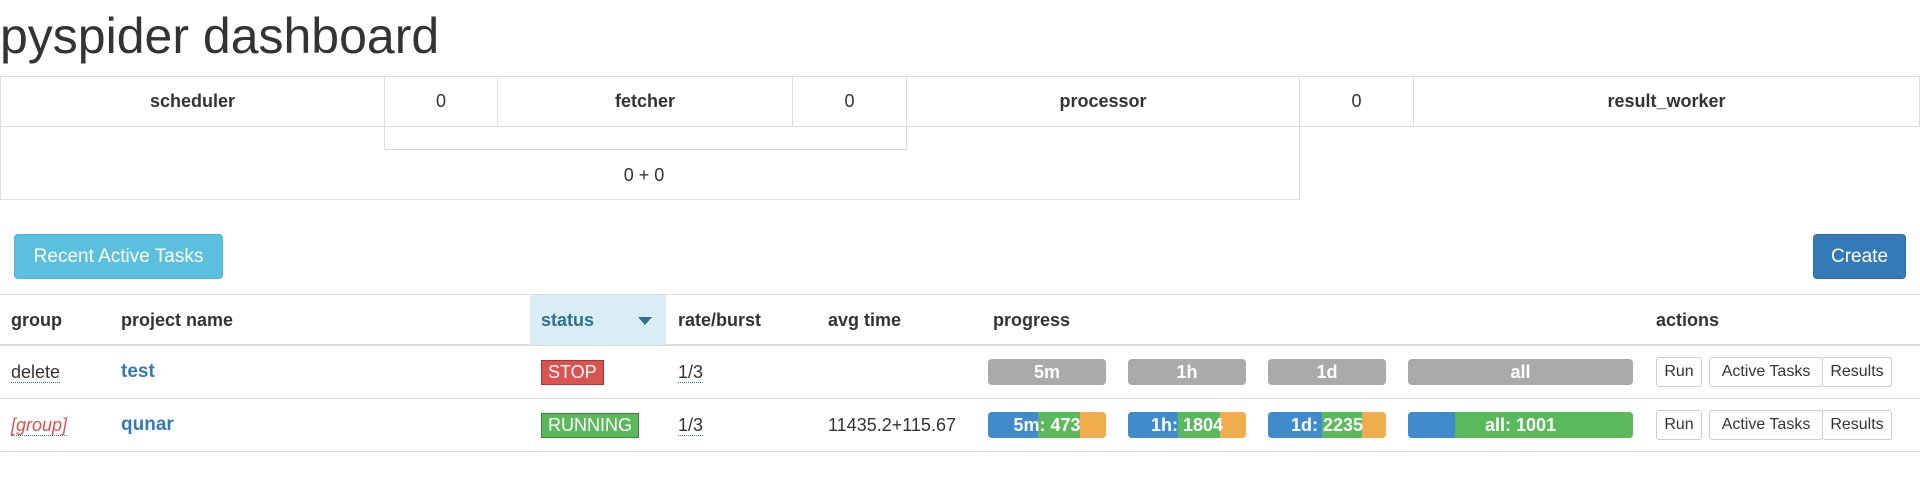  I want to click on header-rate-burst: rate/burst, so click(742, 320).